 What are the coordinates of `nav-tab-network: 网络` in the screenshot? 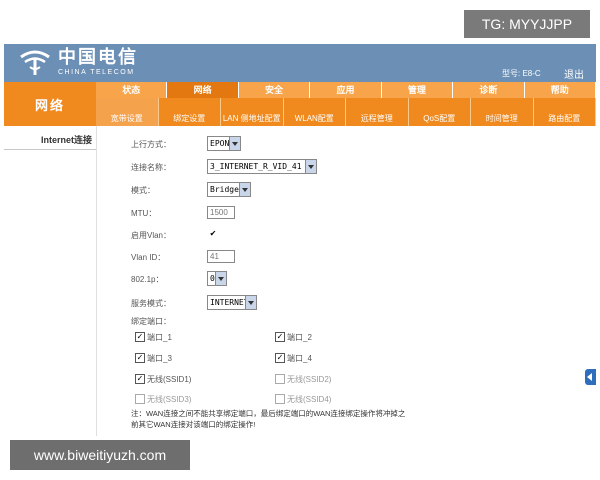 It's located at (203, 90).